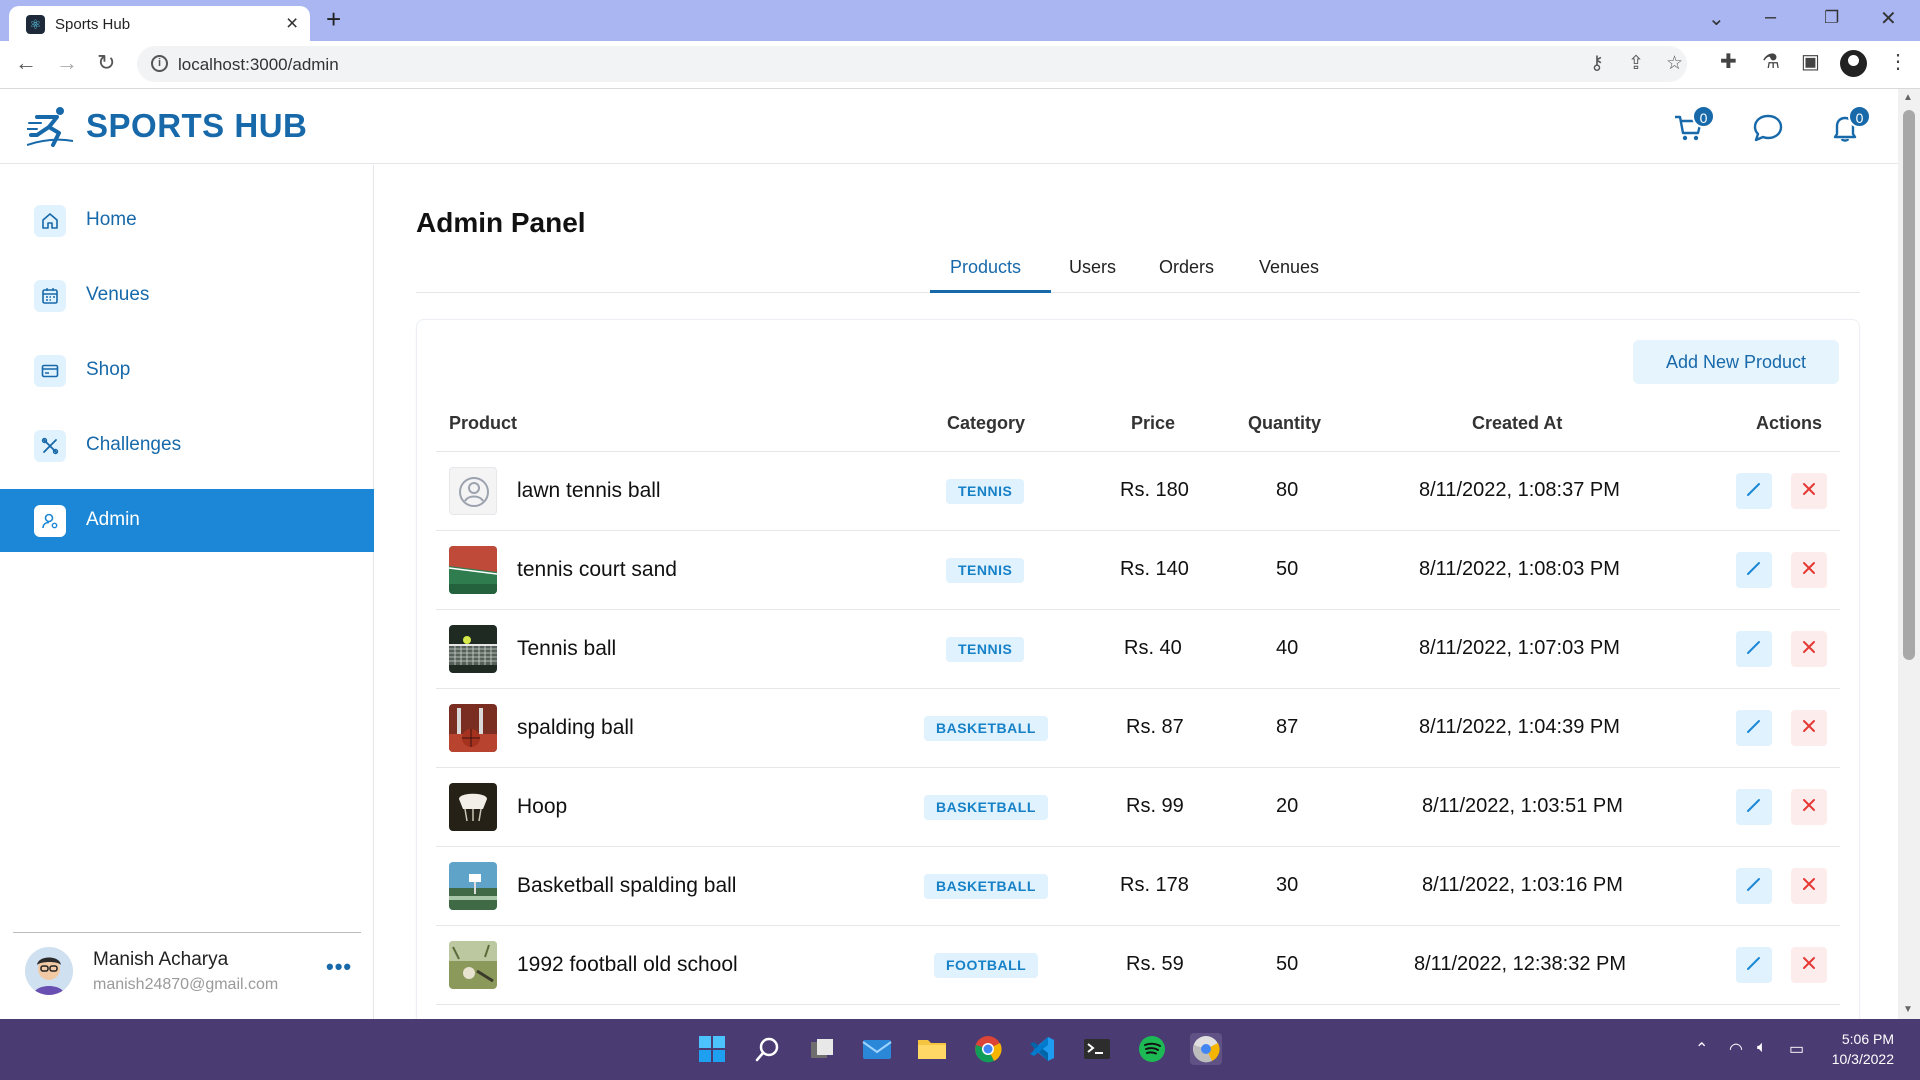 The height and width of the screenshot is (1080, 1920). Describe the element at coordinates (187, 370) in the screenshot. I see `sidebar-item-shop: Shop` at that location.